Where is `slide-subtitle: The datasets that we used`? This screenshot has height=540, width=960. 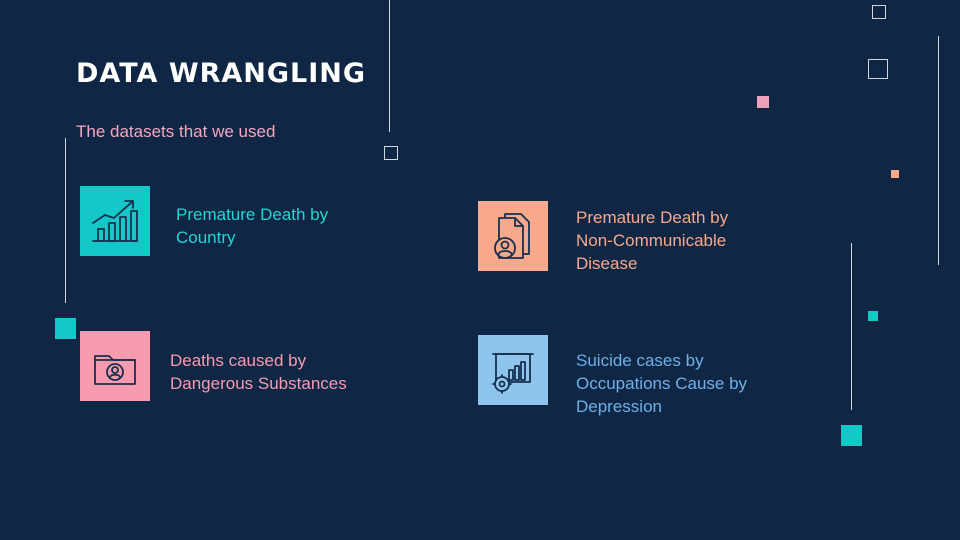
slide-subtitle: The datasets that we used is located at coordinates (176, 131).